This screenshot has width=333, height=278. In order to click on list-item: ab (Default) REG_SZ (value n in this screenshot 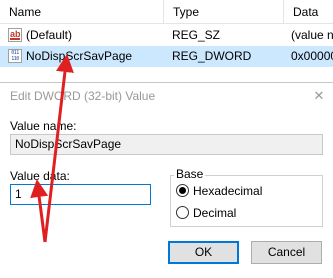, I will do `click(166, 35)`.